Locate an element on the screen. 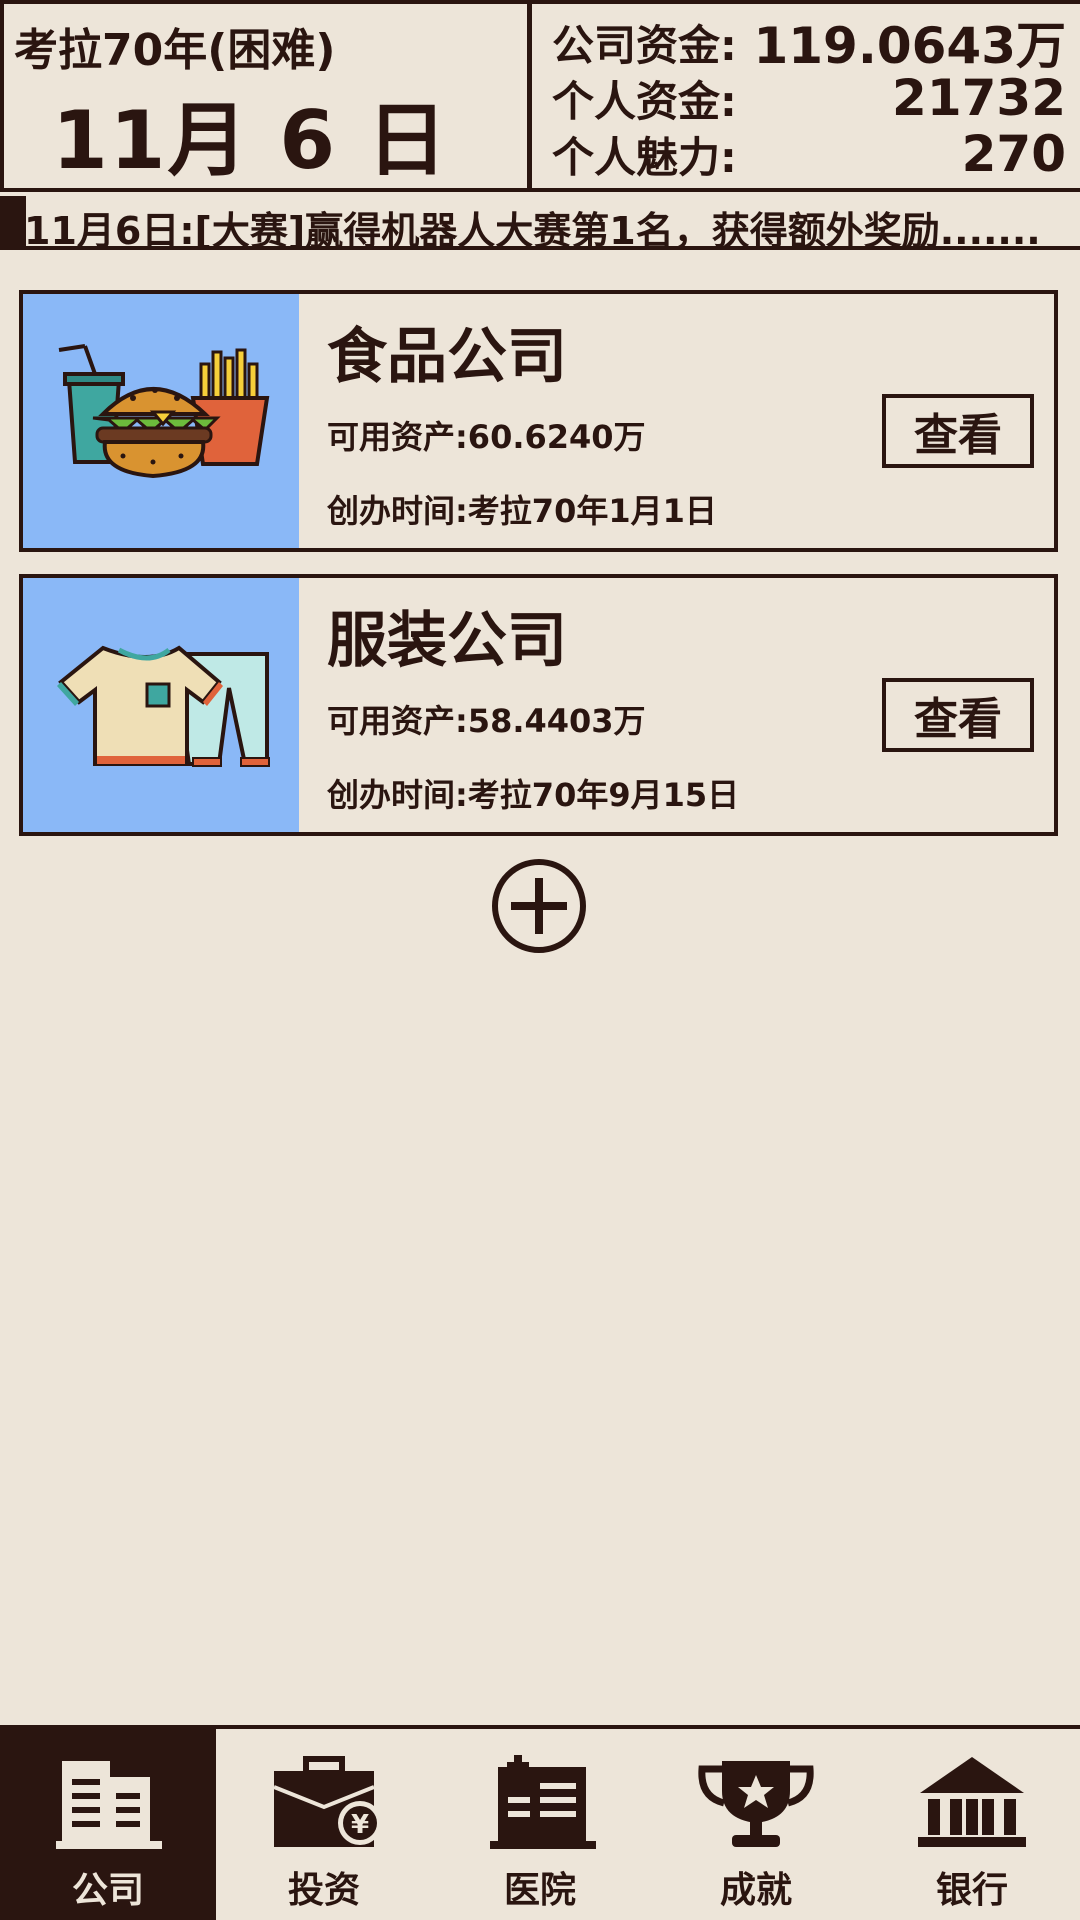 This screenshot has height=1920, width=1080. company-card-food: 食品公司 可用资产:60.6240万 创办时间:考拉70年1月1日 查看 is located at coordinates (538, 421).